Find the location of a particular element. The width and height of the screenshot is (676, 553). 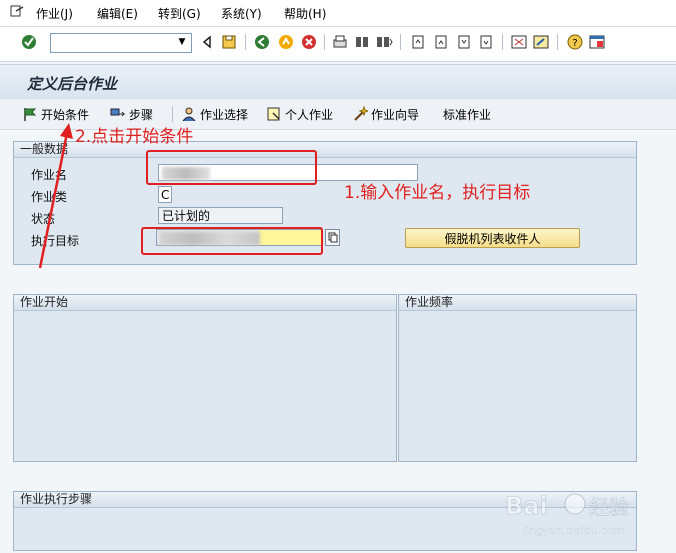

previous-page-icon is located at coordinates (441, 42).